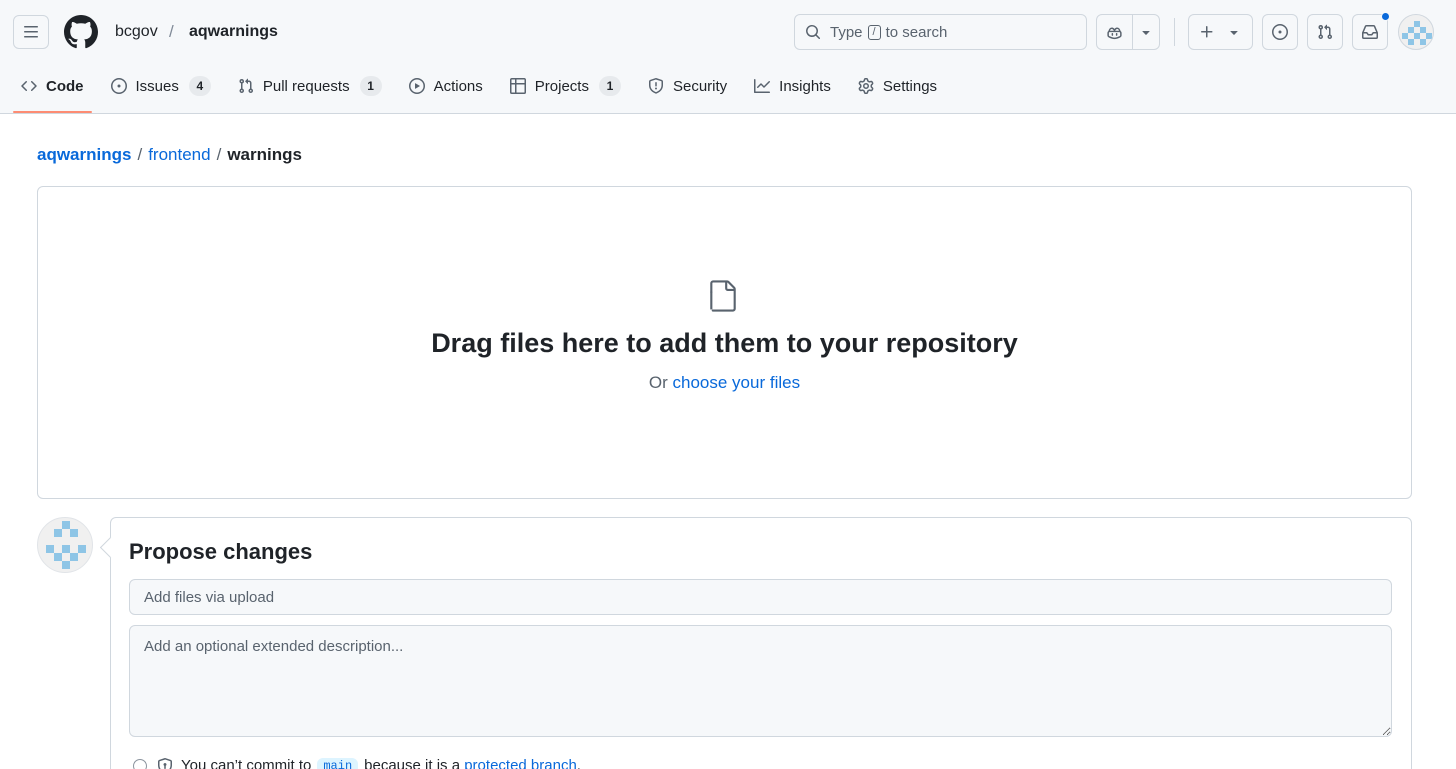 The image size is (1456, 769). What do you see at coordinates (165, 763) in the screenshot?
I see `shield-lock-icon` at bounding box center [165, 763].